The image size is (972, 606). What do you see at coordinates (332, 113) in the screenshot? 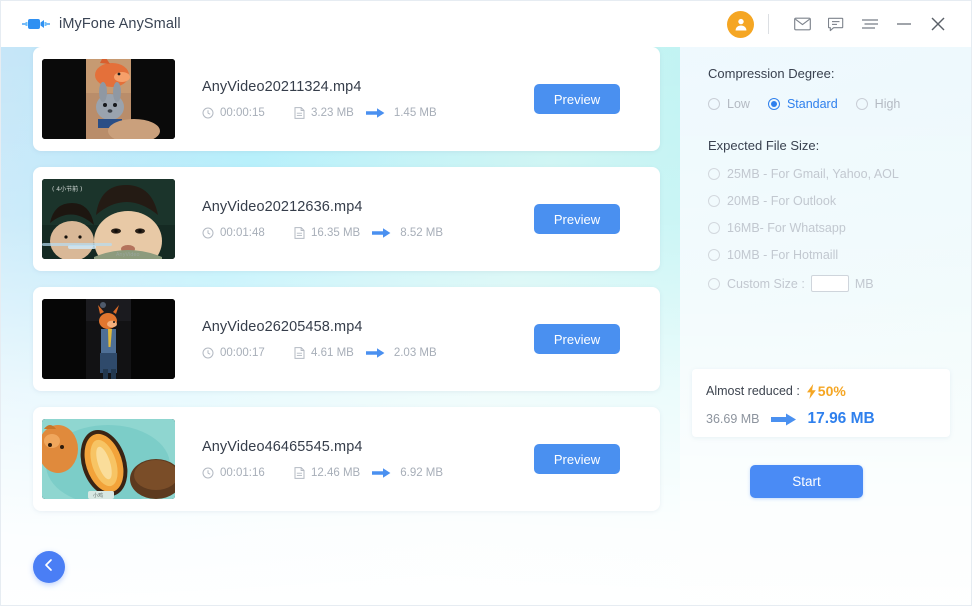
I see `video-original-size-value: 3.23 MB` at bounding box center [332, 113].